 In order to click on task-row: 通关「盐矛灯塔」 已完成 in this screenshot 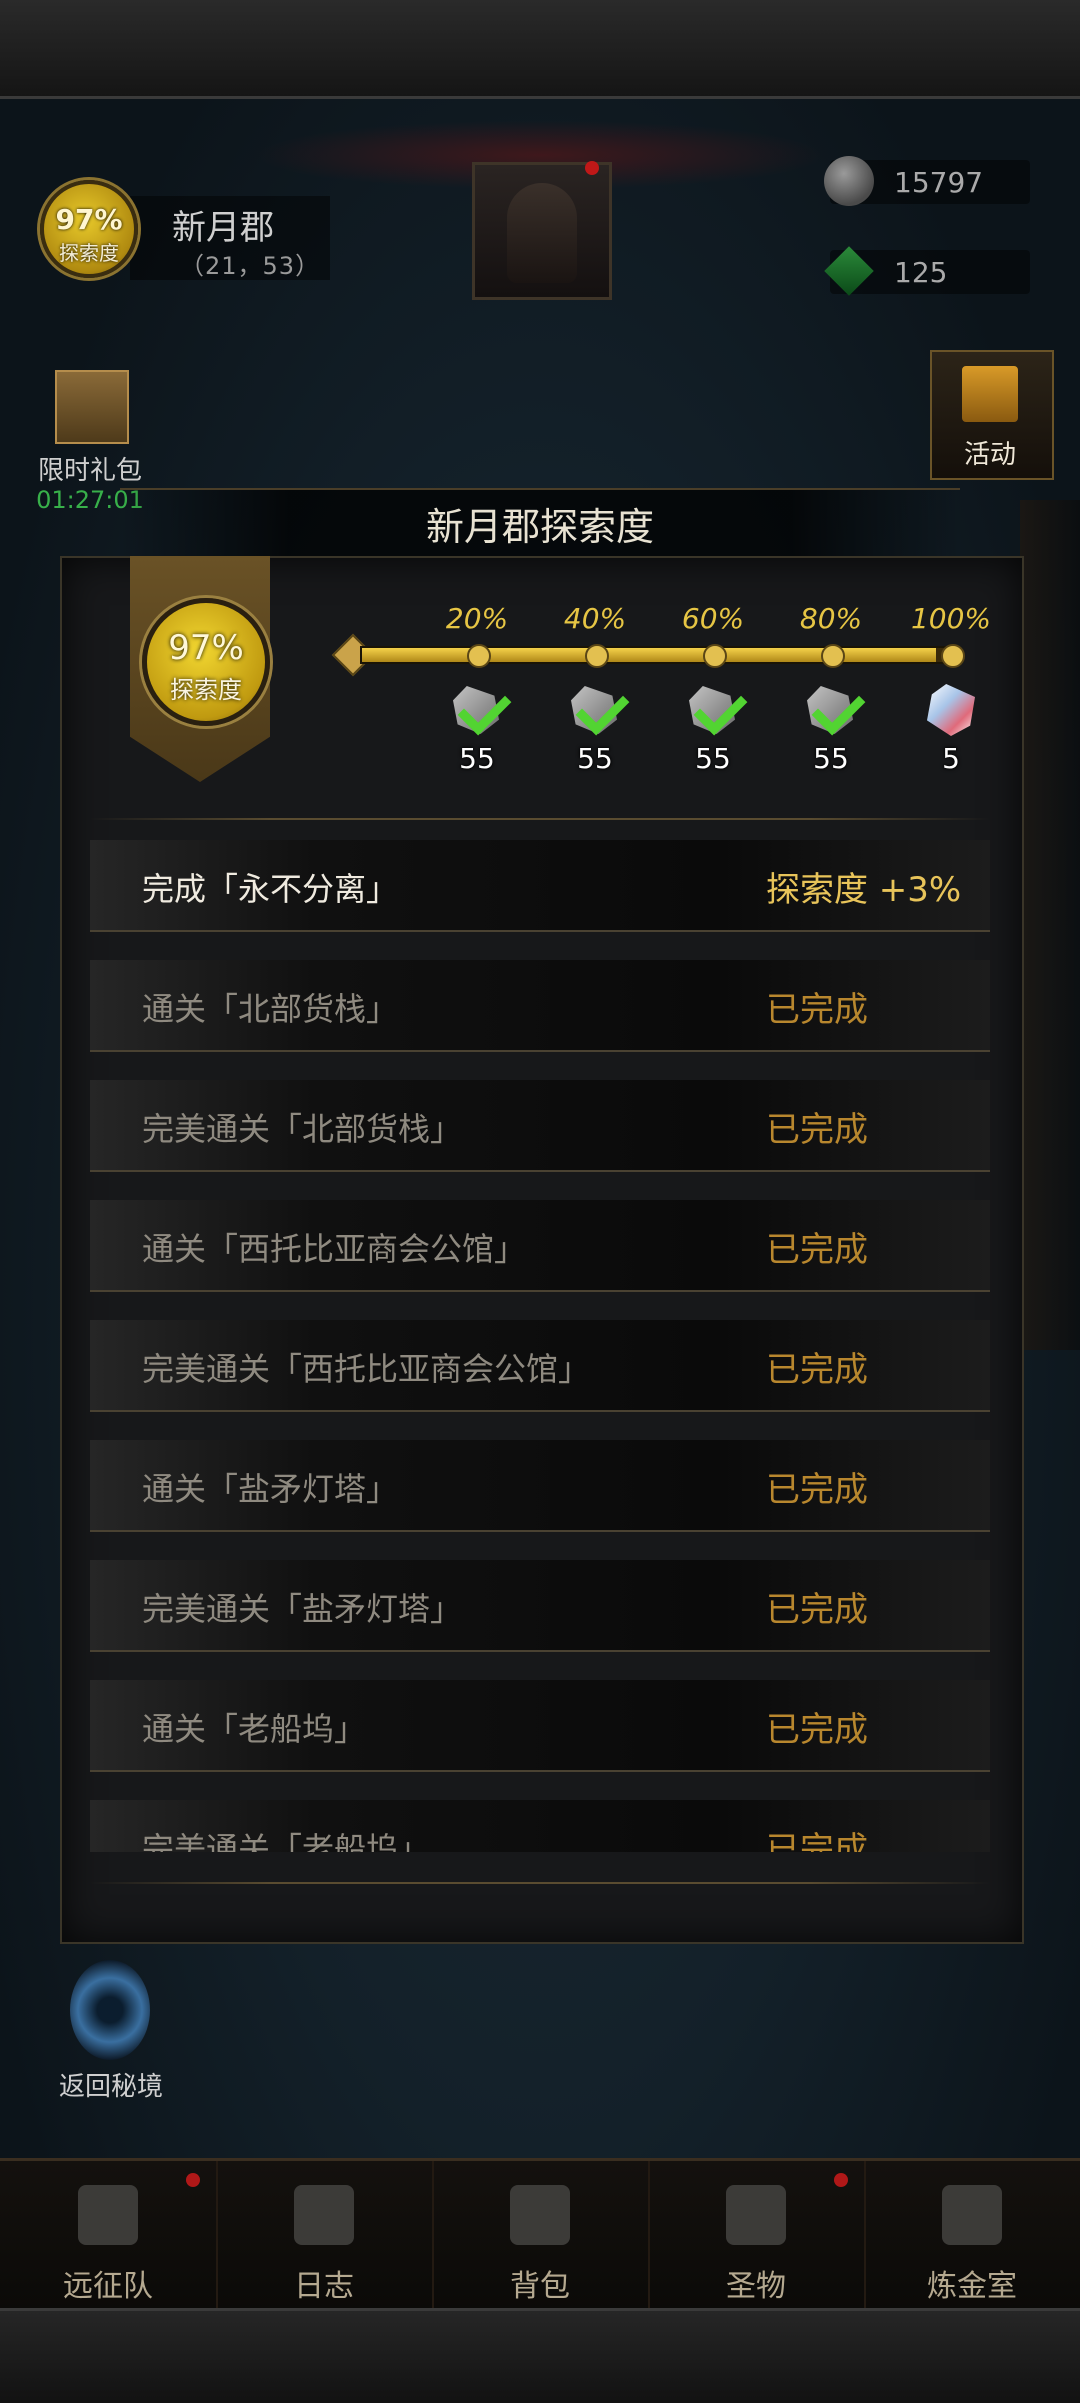, I will do `click(540, 1486)`.